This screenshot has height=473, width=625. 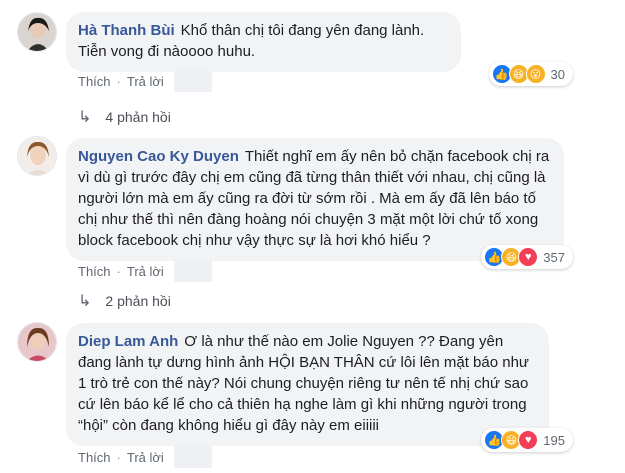 I want to click on replies-count: 4 phản hồi, so click(x=137, y=117).